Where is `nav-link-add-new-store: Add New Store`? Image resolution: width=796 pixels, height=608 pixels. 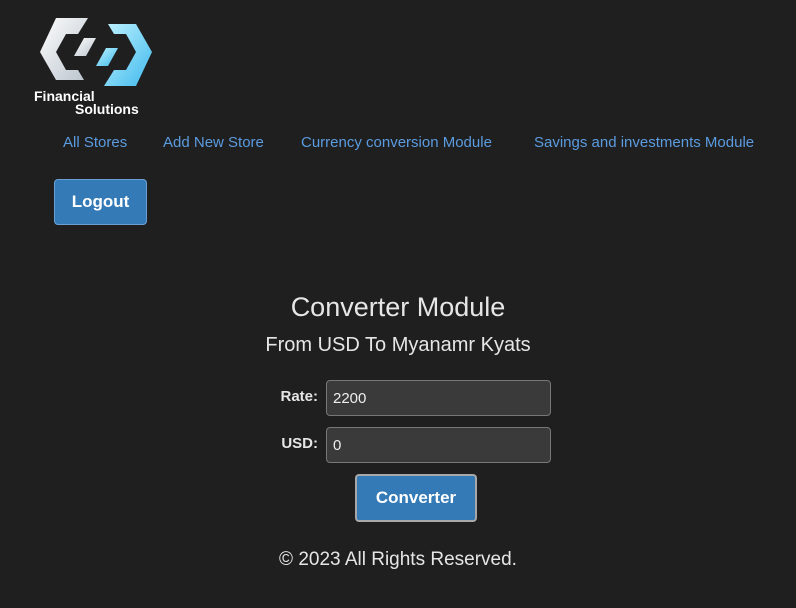
nav-link-add-new-store: Add New Store is located at coordinates (213, 142).